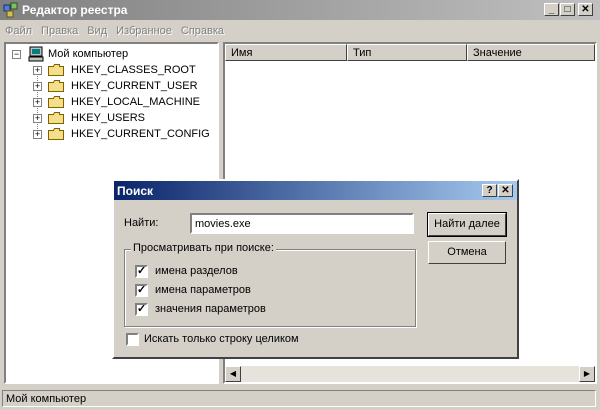  What do you see at coordinates (210, 309) in the screenshot?
I see `checkbox-data-label: значения параметров` at bounding box center [210, 309].